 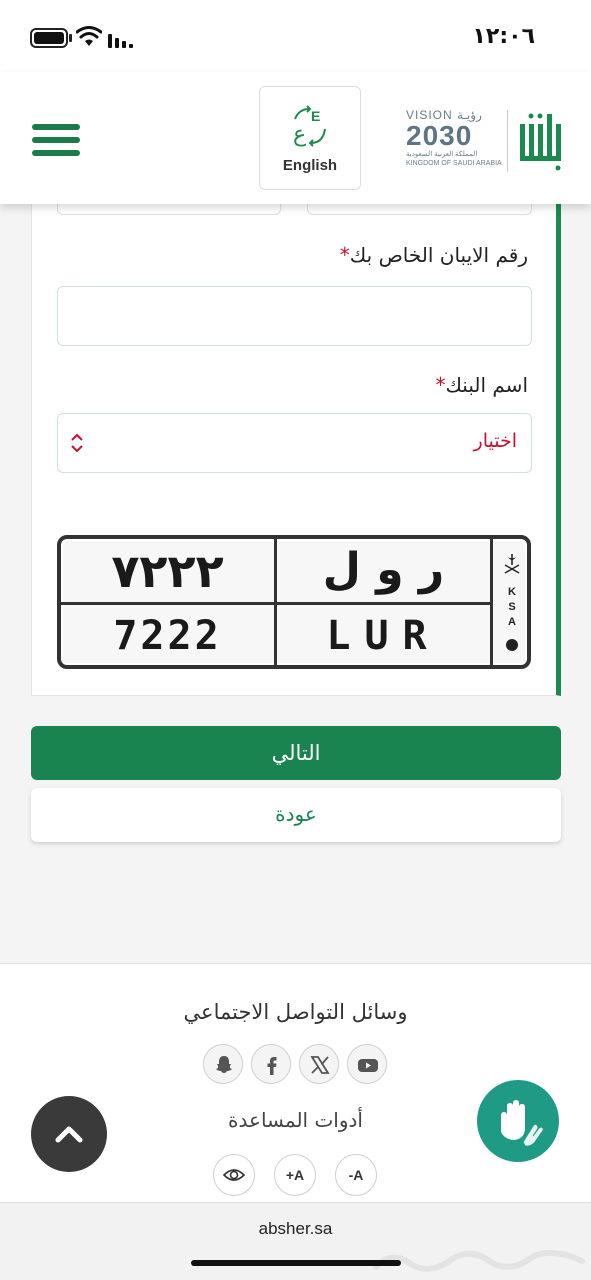 I want to click on saudi-emblem-icon, so click(x=512, y=564).